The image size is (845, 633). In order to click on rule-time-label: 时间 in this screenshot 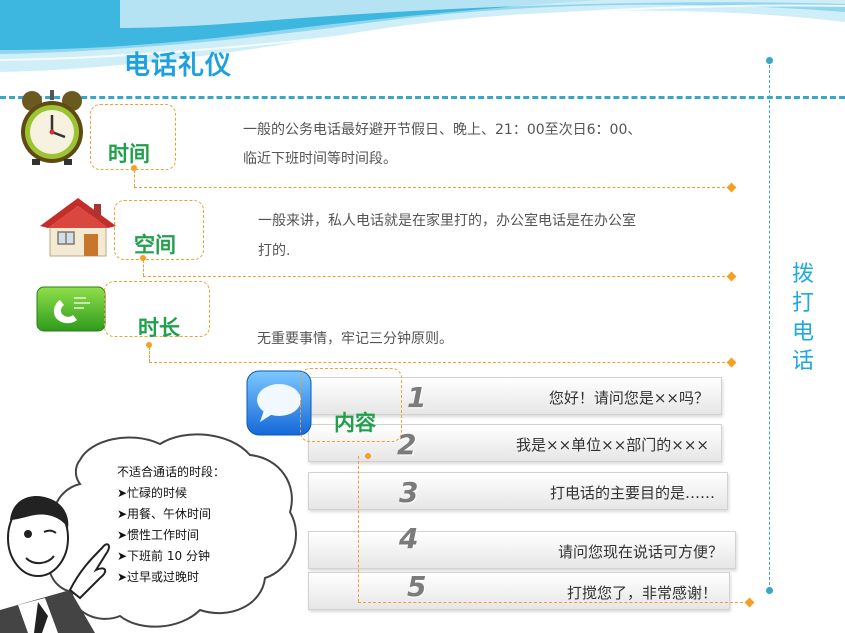, I will do `click(129, 154)`.